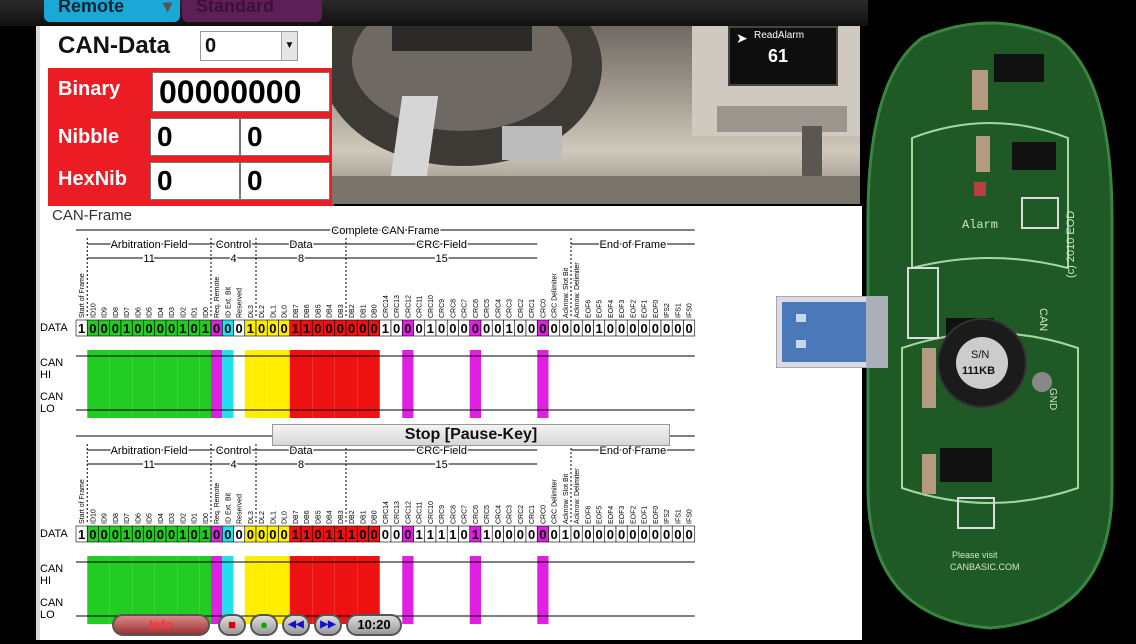  Describe the element at coordinates (105, 312) in the screenshot. I see `bit-label: ID9` at that location.